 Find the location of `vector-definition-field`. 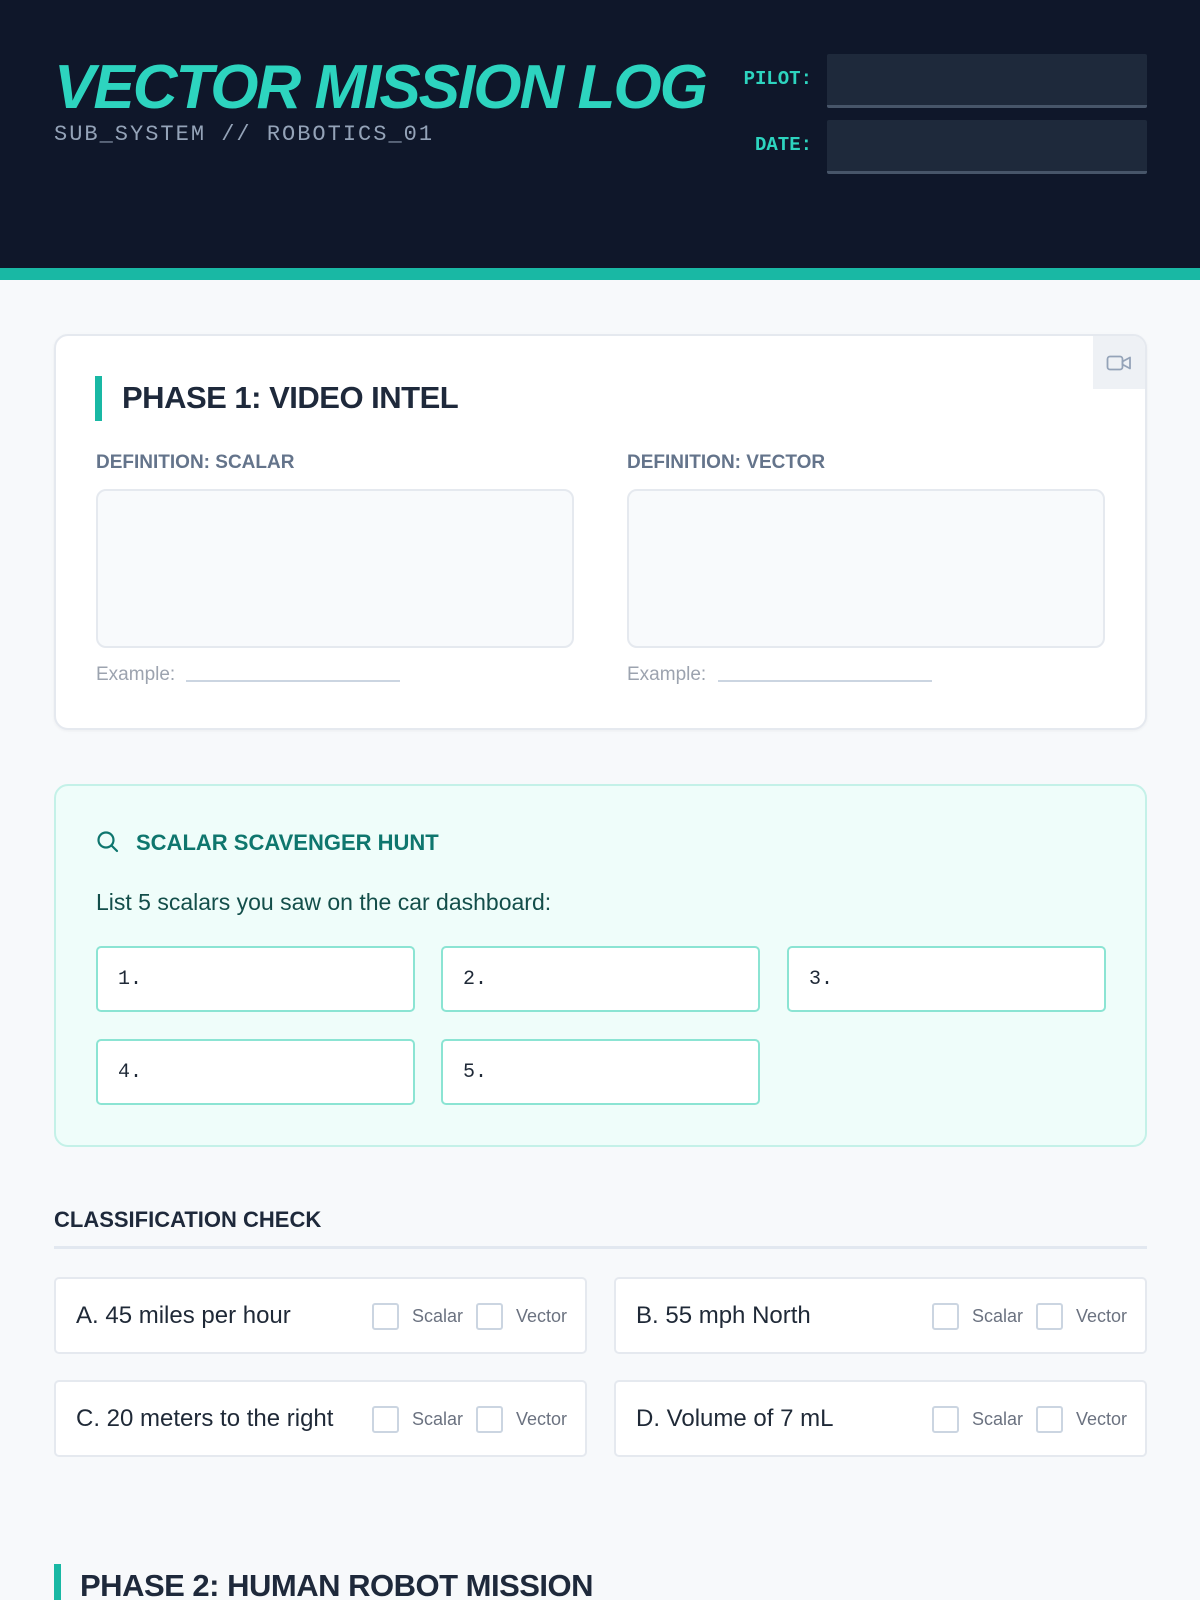

vector-definition-field is located at coordinates (866, 568).